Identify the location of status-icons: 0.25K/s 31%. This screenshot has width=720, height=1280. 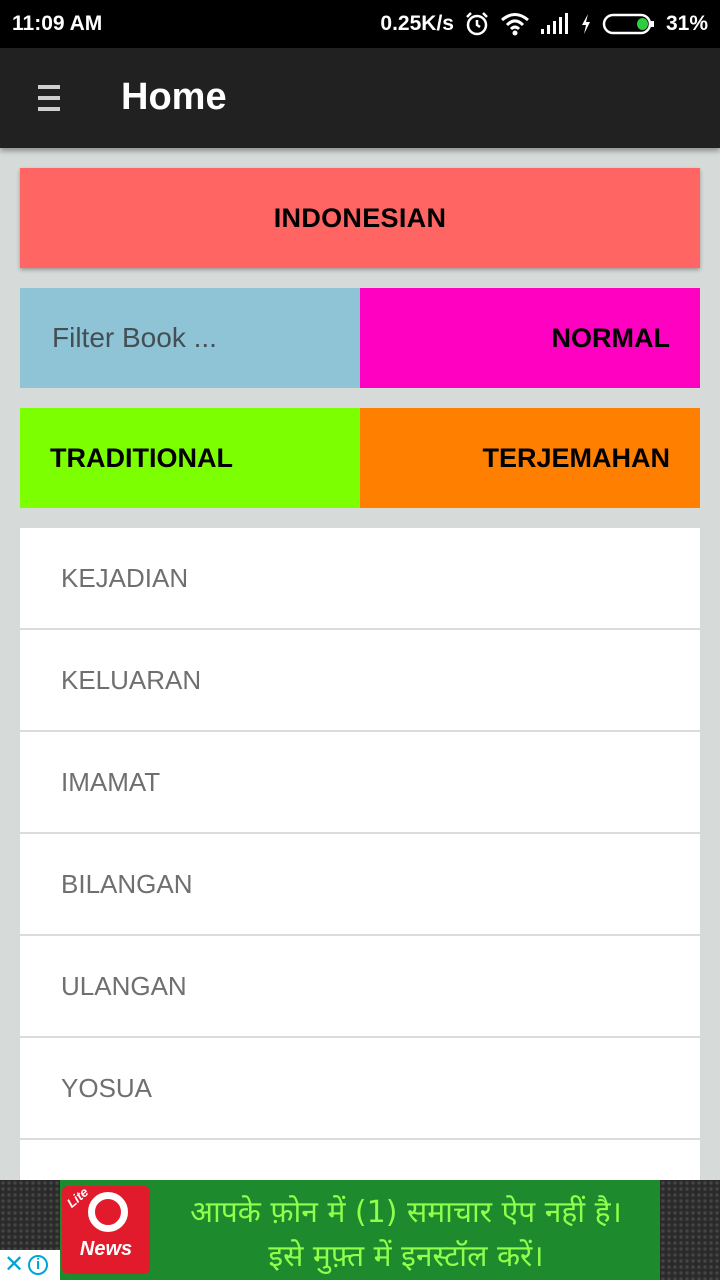
(544, 24).